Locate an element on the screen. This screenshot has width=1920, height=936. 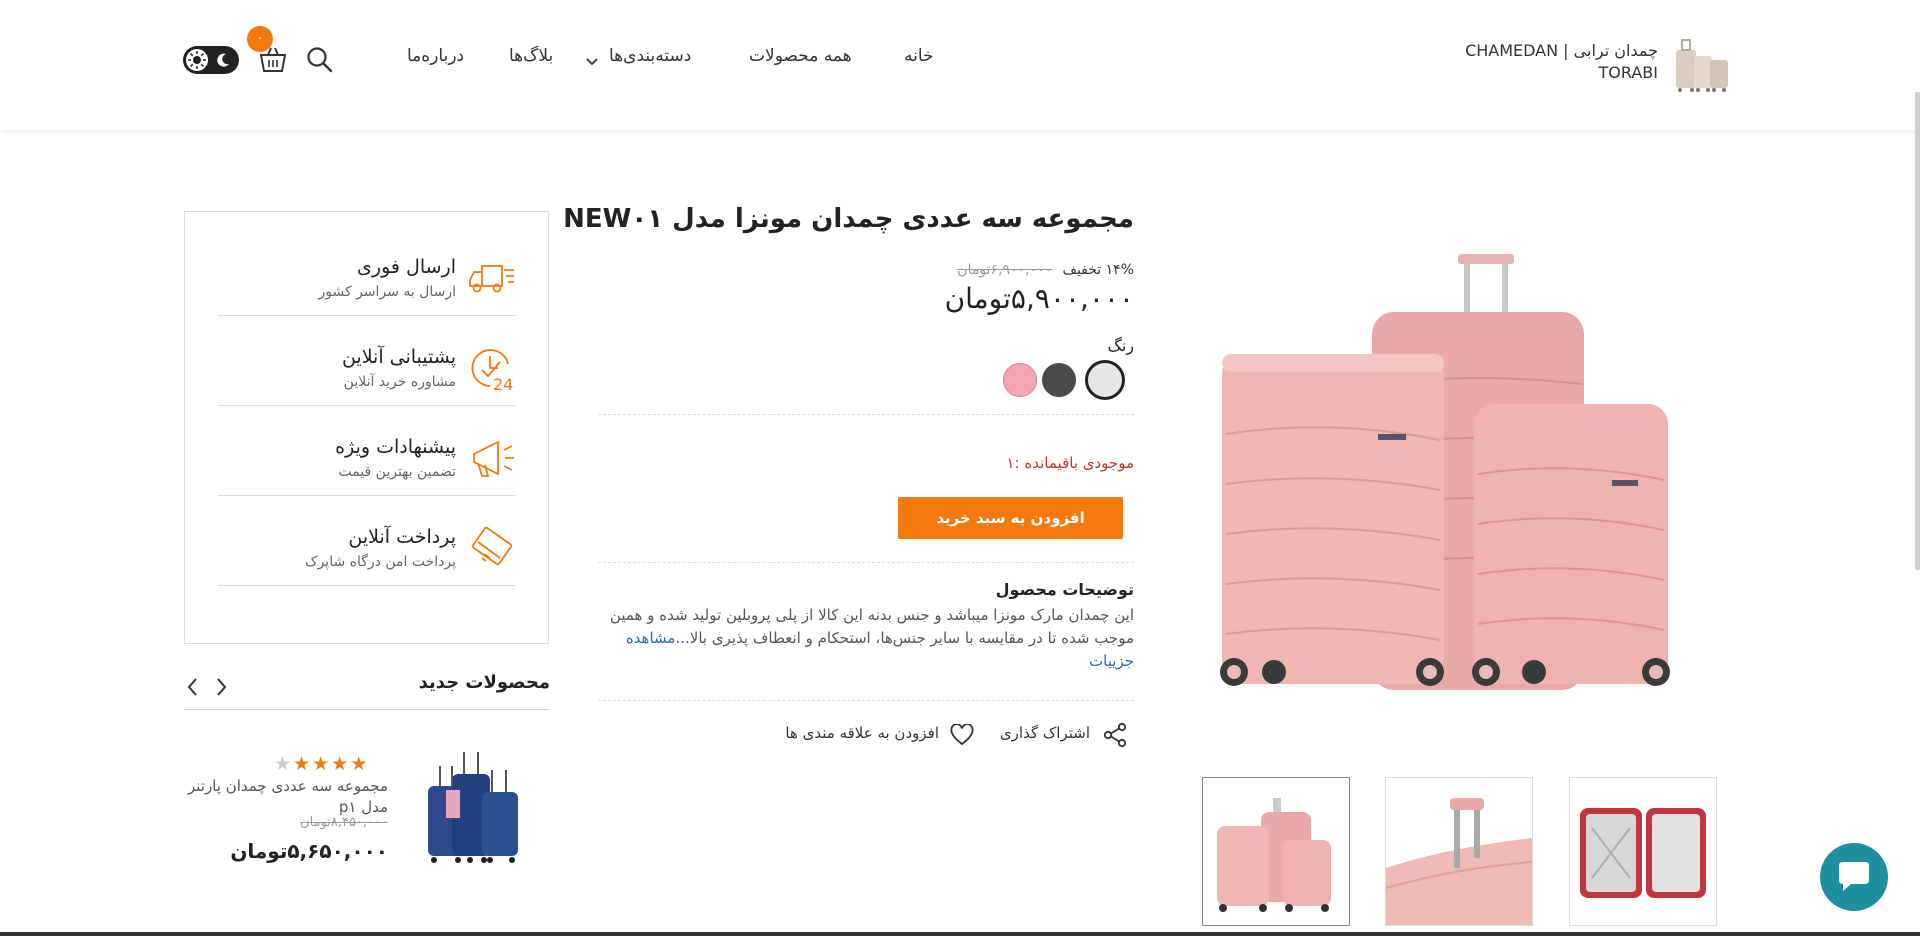
rating-stars: ★★★★★ is located at coordinates (321, 764).